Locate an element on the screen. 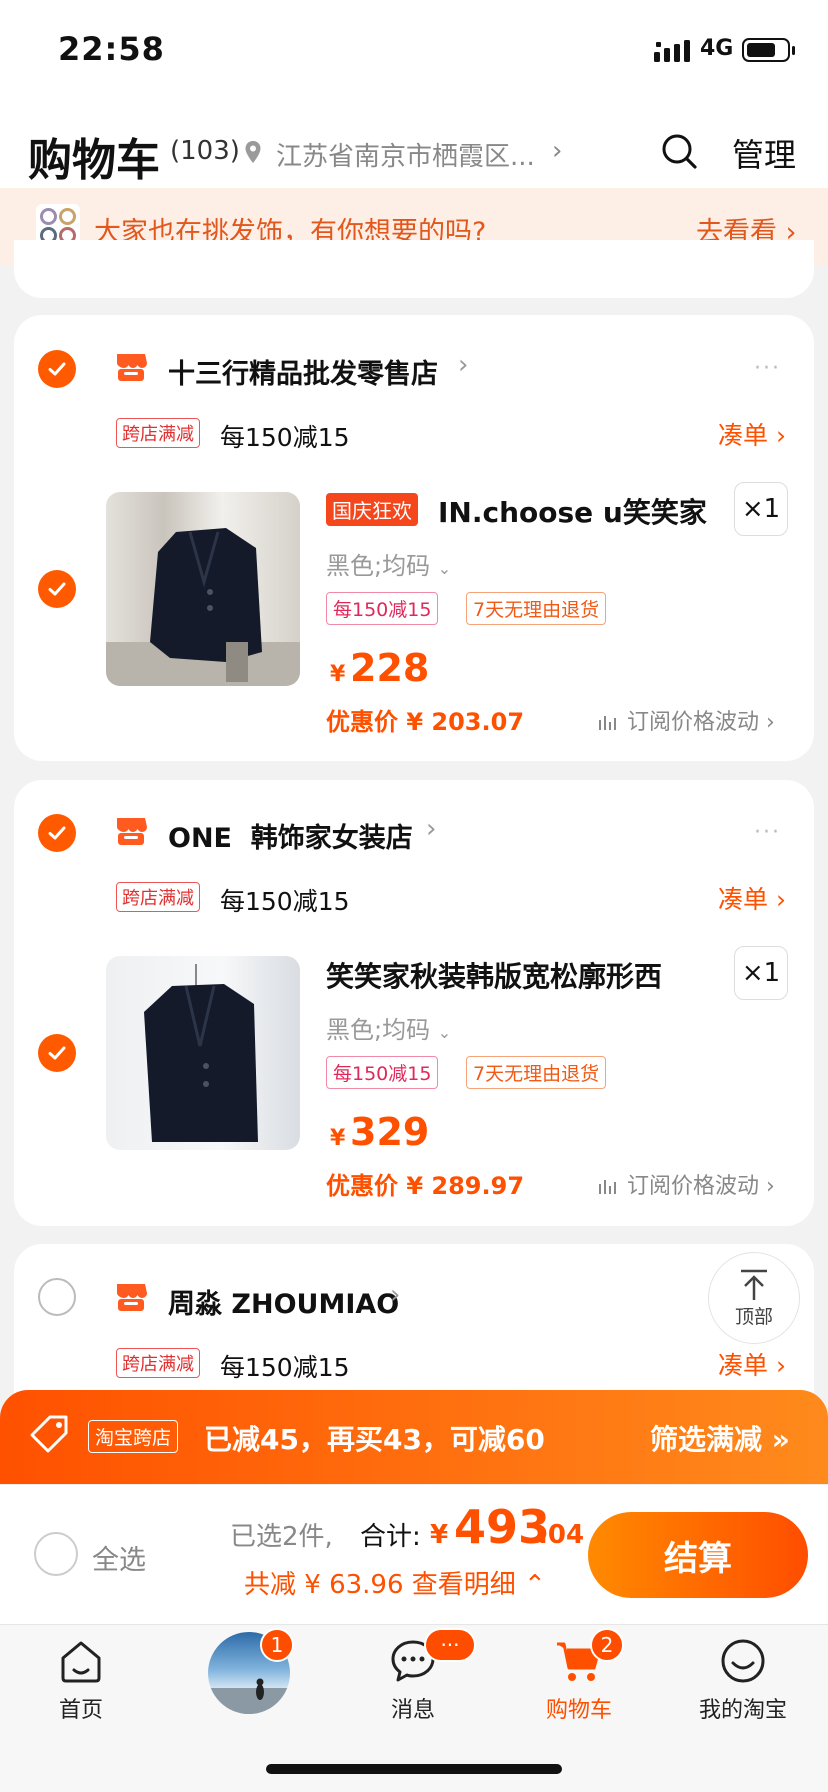 The height and width of the screenshot is (1792, 828). savings-detail-link: 共减 ¥ 63.96 查看明细 ⌃ is located at coordinates (395, 1582).